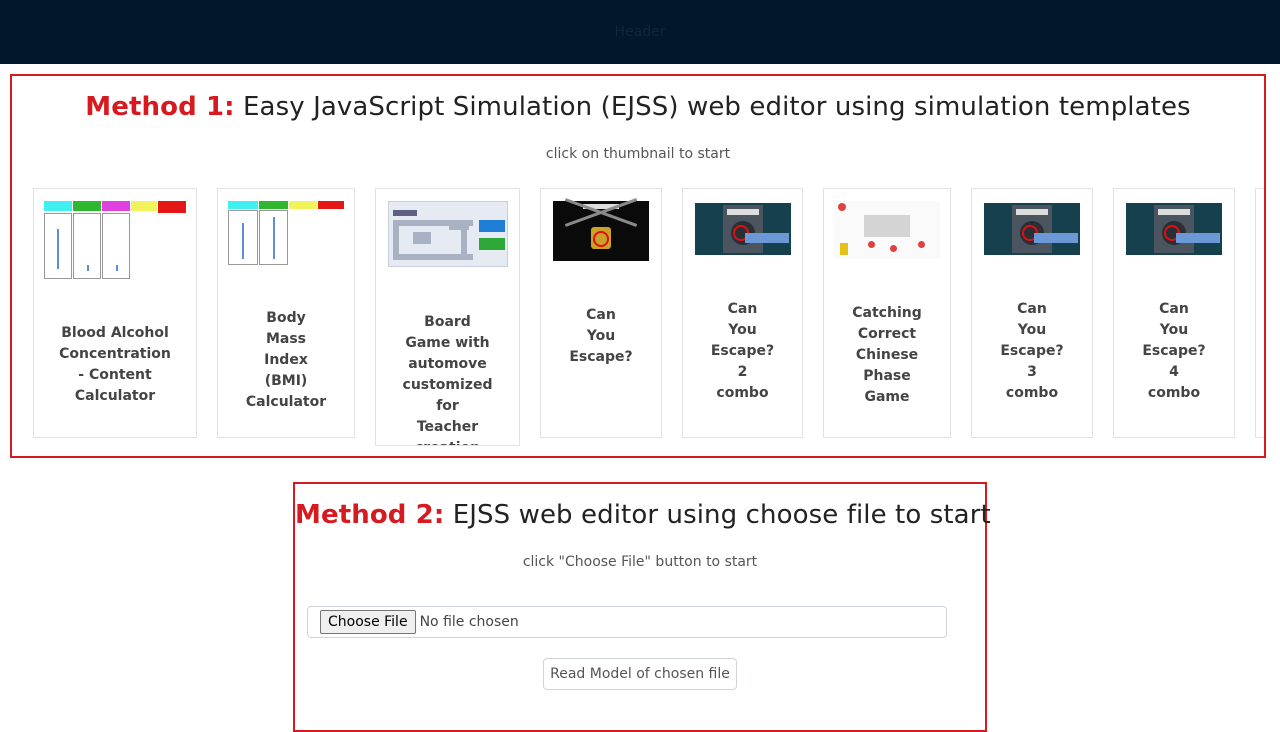  What do you see at coordinates (1174, 351) in the screenshot?
I see `template-card-label: Can You Escape? 4 combo` at bounding box center [1174, 351].